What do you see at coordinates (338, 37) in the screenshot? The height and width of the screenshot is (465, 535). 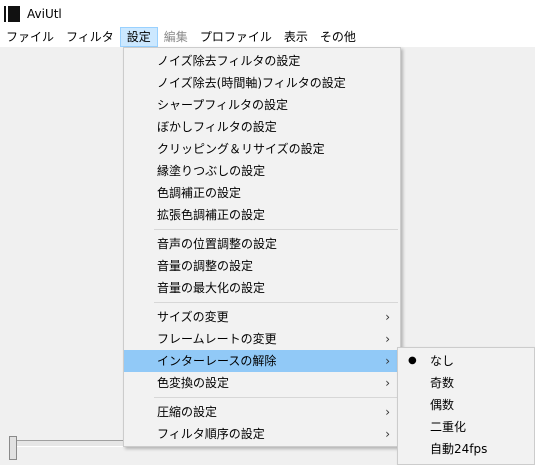 I see `menu-other: その他` at bounding box center [338, 37].